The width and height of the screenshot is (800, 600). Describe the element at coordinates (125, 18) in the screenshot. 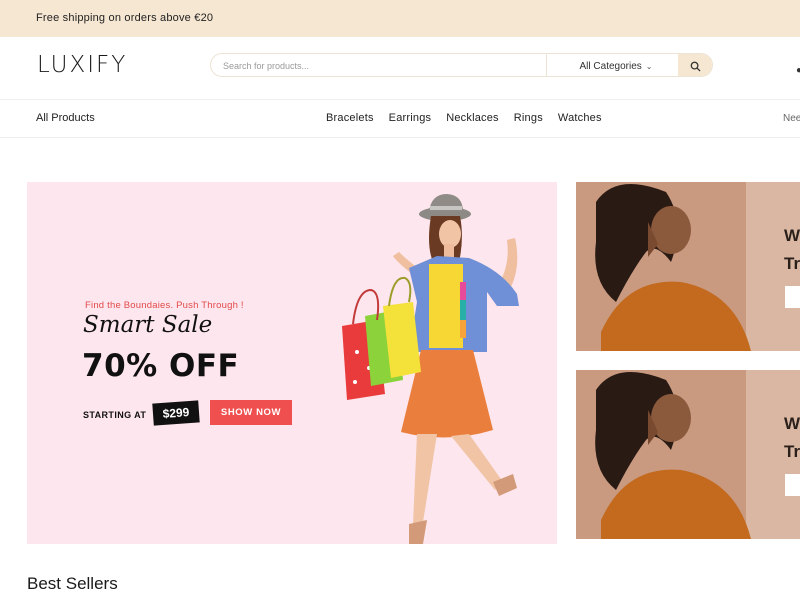

I see `shipping-notice: Free shipping on orders above €20` at that location.